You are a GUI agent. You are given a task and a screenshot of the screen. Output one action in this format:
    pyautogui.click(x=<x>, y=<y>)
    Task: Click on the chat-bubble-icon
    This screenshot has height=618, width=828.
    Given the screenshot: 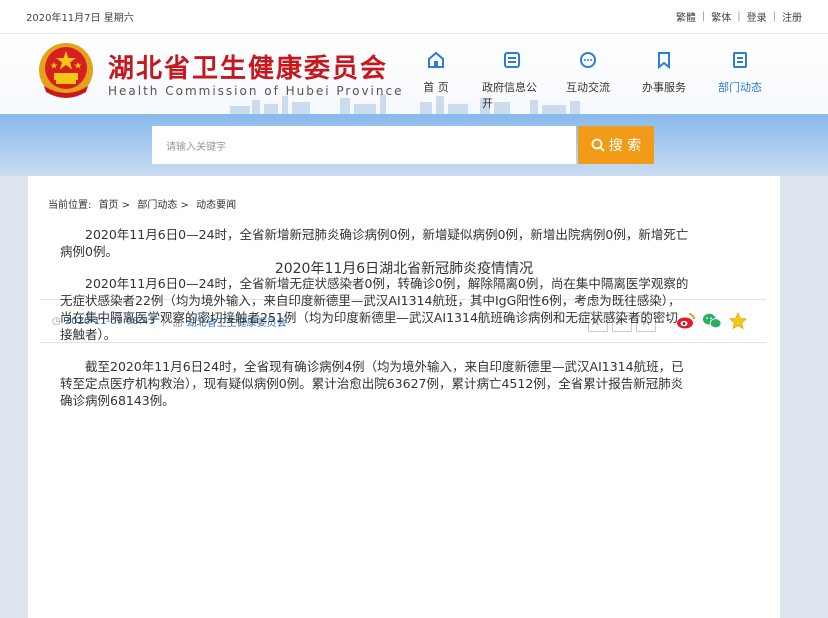 What is the action you would take?
    pyautogui.click(x=588, y=60)
    